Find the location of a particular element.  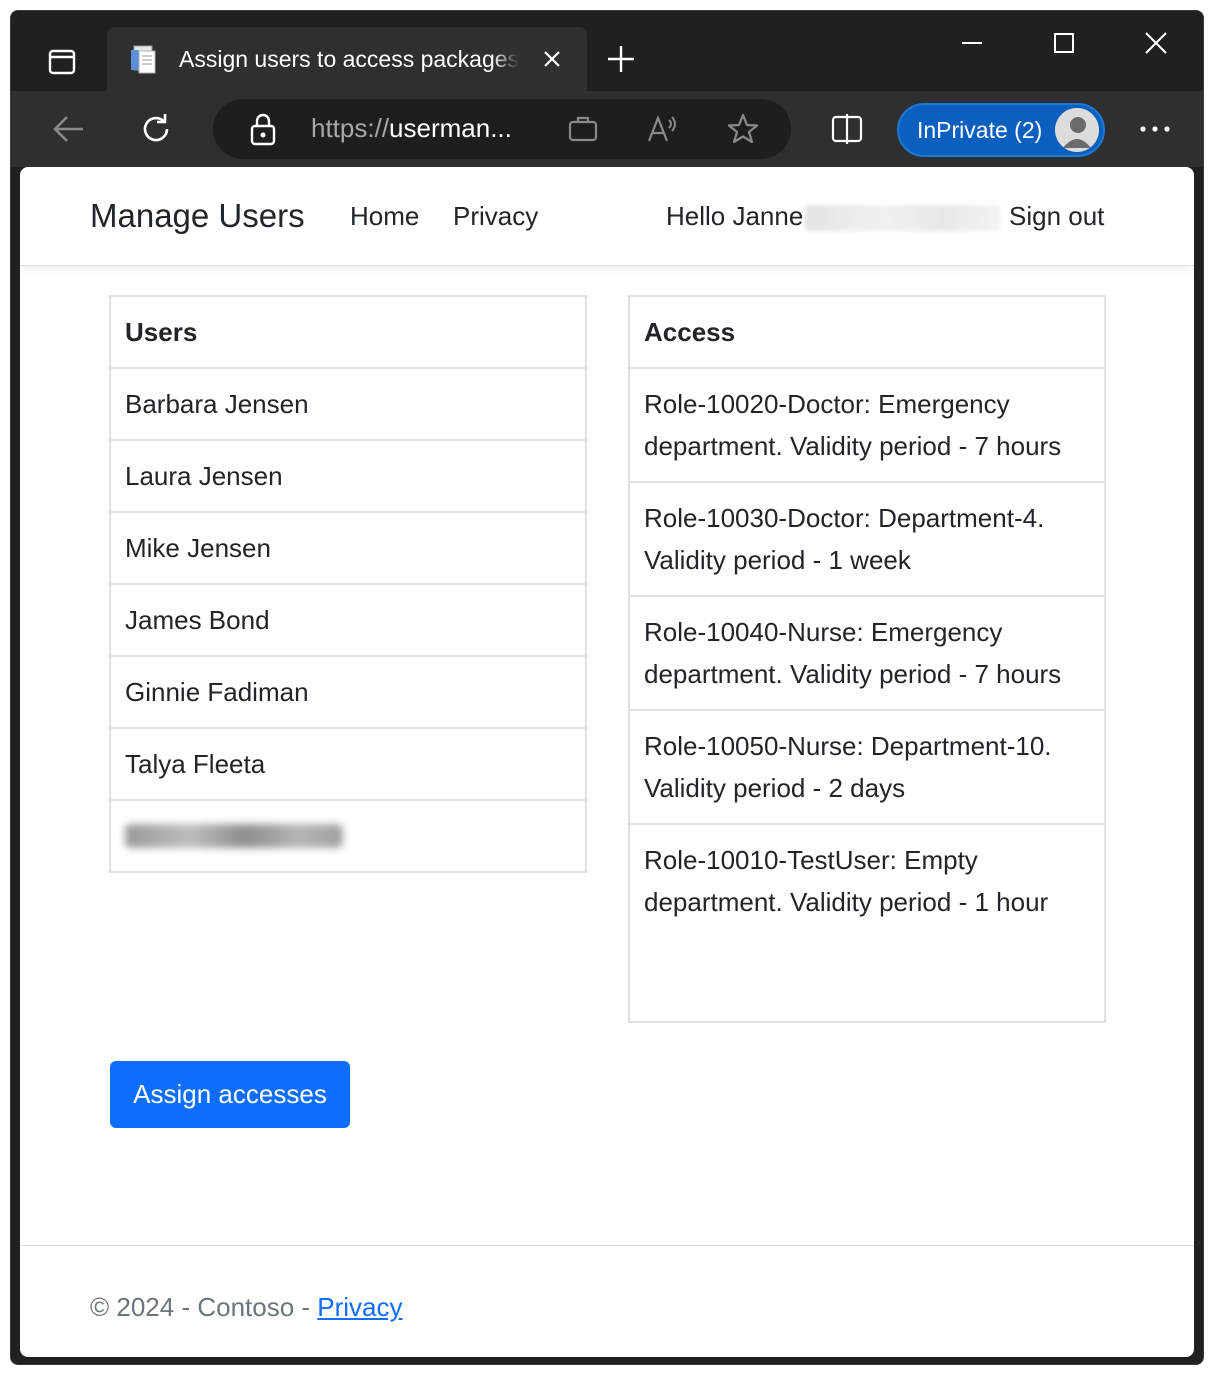

page-favicon-icon is located at coordinates (144, 59).